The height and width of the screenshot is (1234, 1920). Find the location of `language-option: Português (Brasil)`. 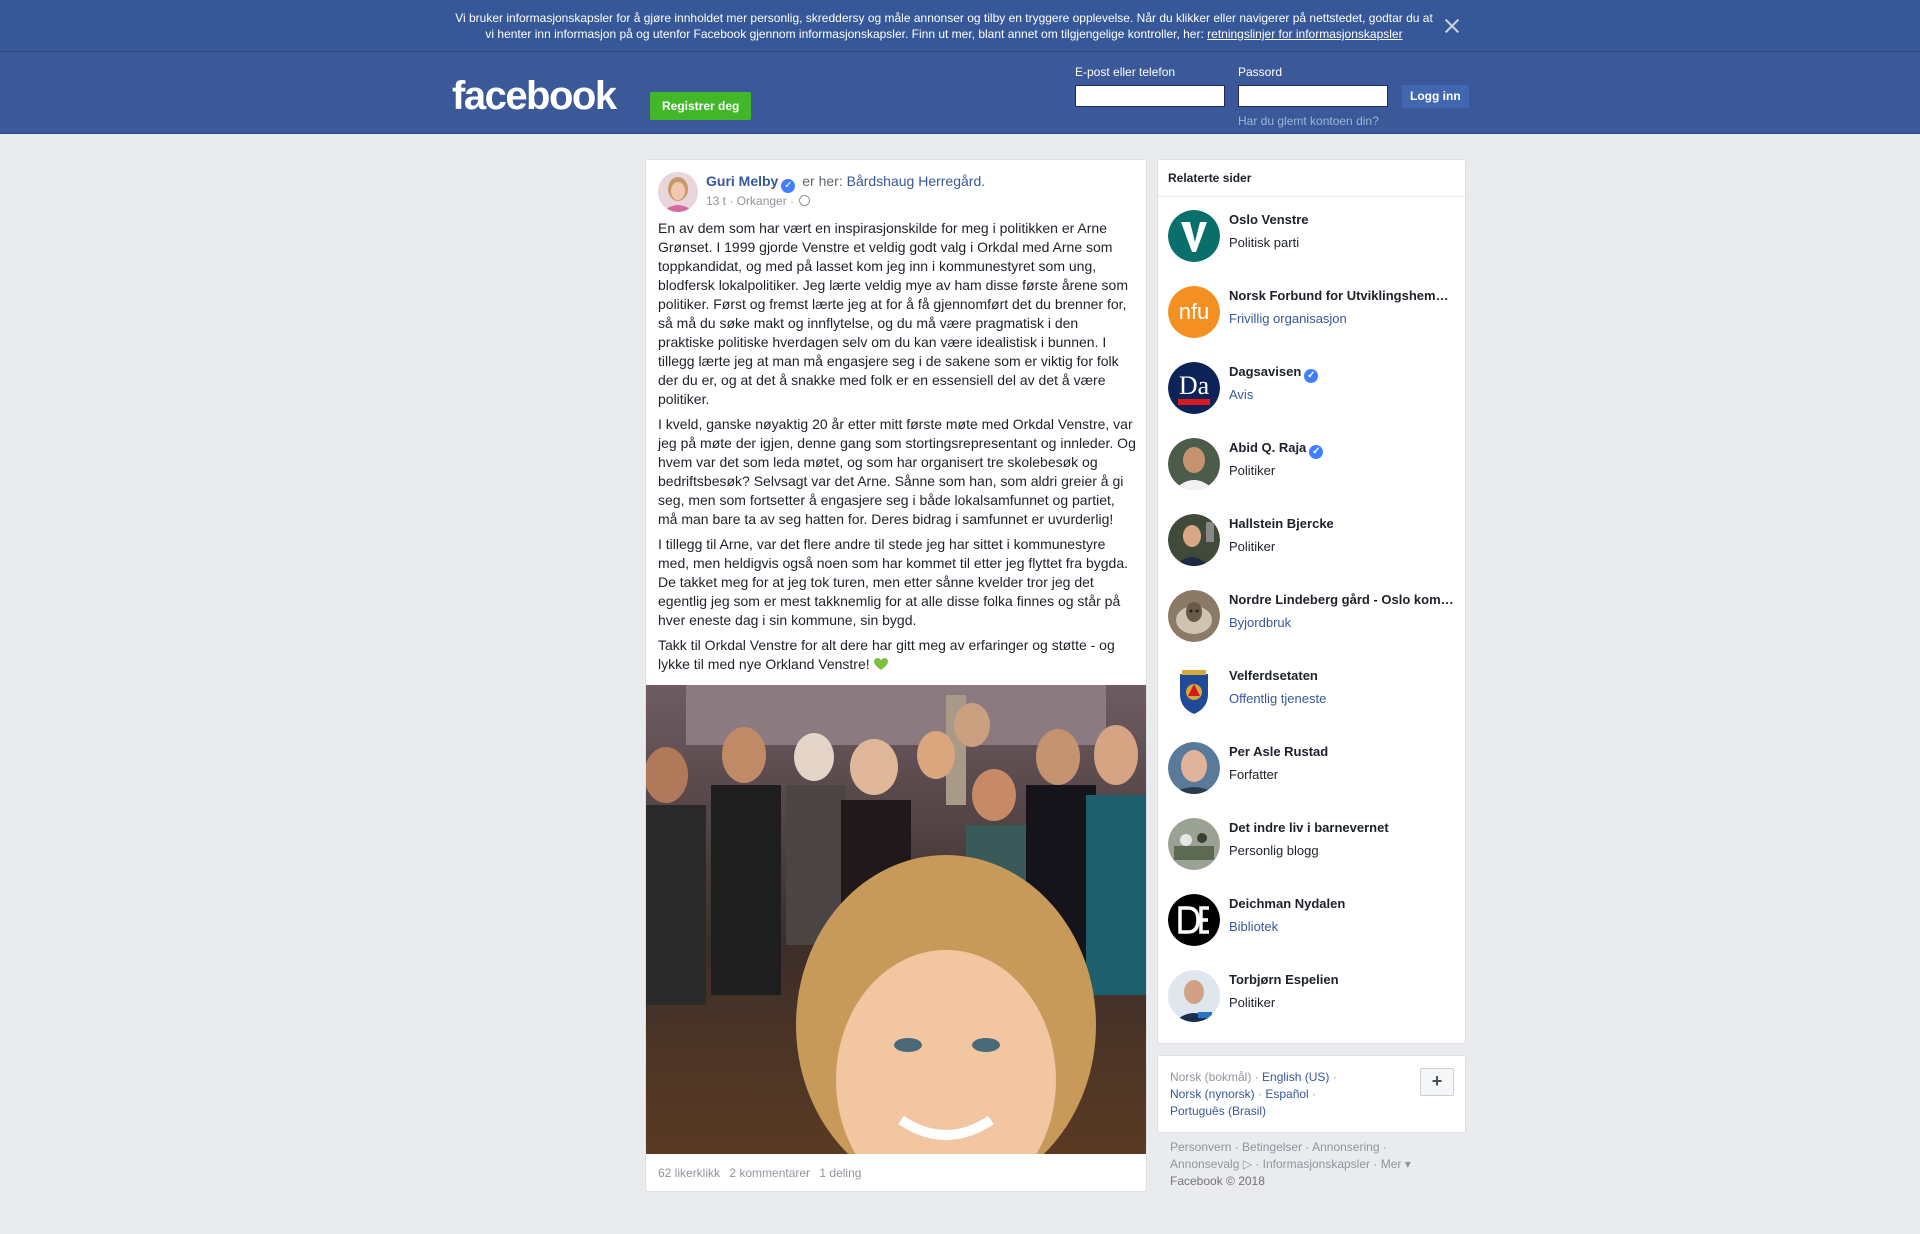

language-option: Português (Brasil) is located at coordinates (1218, 1111).